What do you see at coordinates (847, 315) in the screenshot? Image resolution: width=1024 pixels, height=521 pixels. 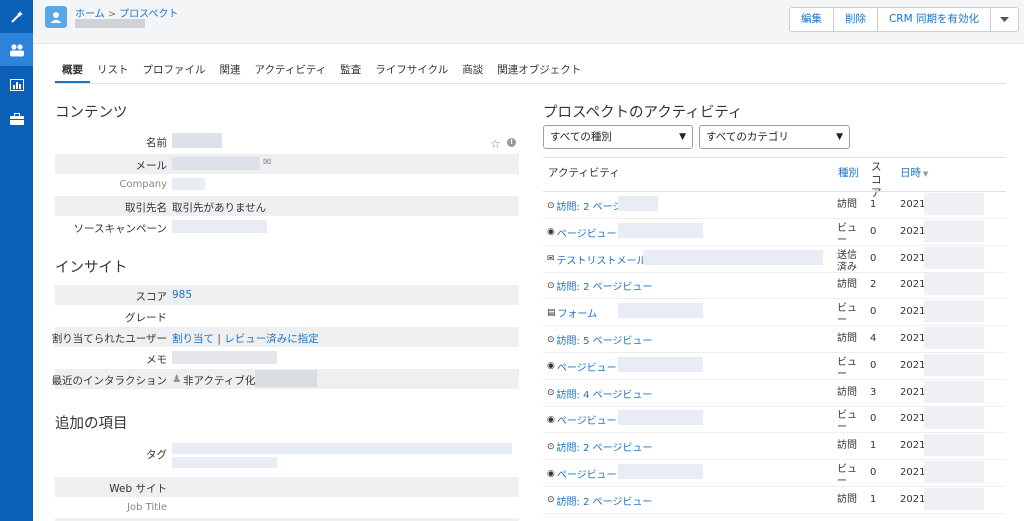 I see `activity-type: ビュー` at bounding box center [847, 315].